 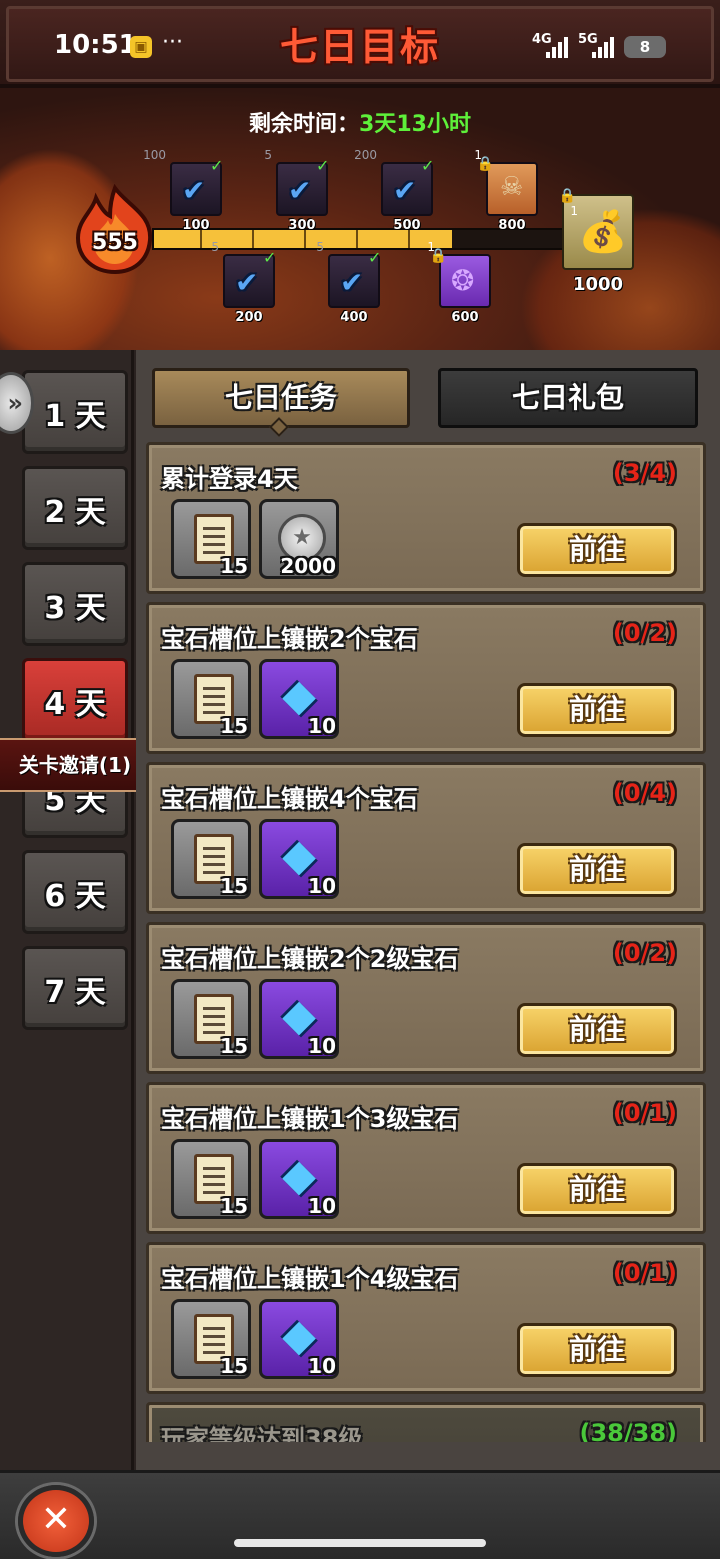 What do you see at coordinates (365, 155) in the screenshot?
I see `milestone-qty: 200` at bounding box center [365, 155].